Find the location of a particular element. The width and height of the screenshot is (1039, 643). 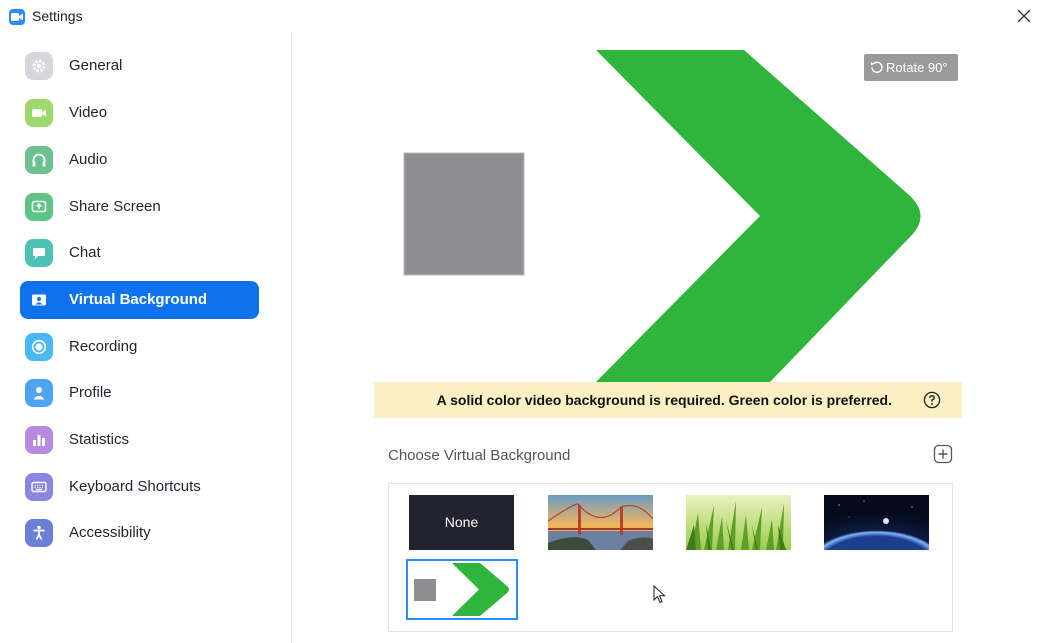

share-screen-icon is located at coordinates (39, 207).